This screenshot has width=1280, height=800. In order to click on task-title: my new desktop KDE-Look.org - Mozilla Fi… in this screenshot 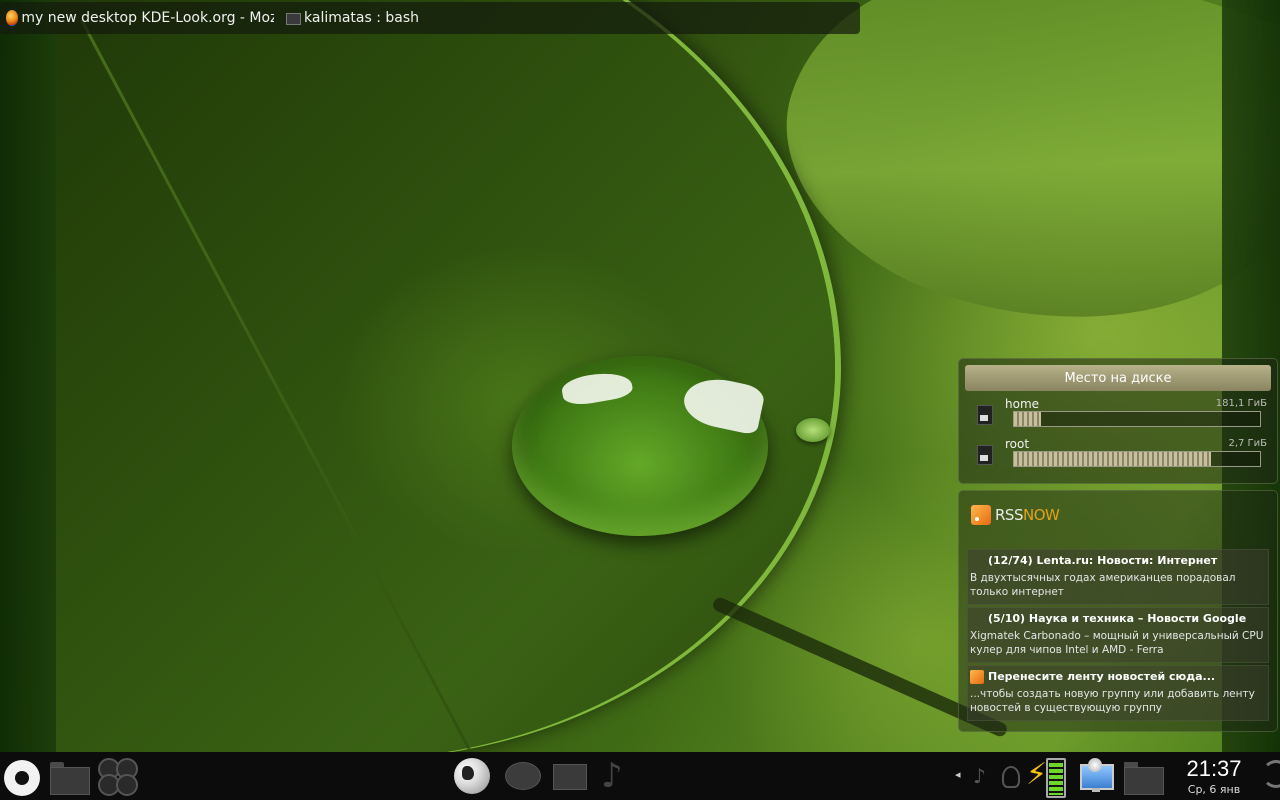, I will do `click(147, 18)`.